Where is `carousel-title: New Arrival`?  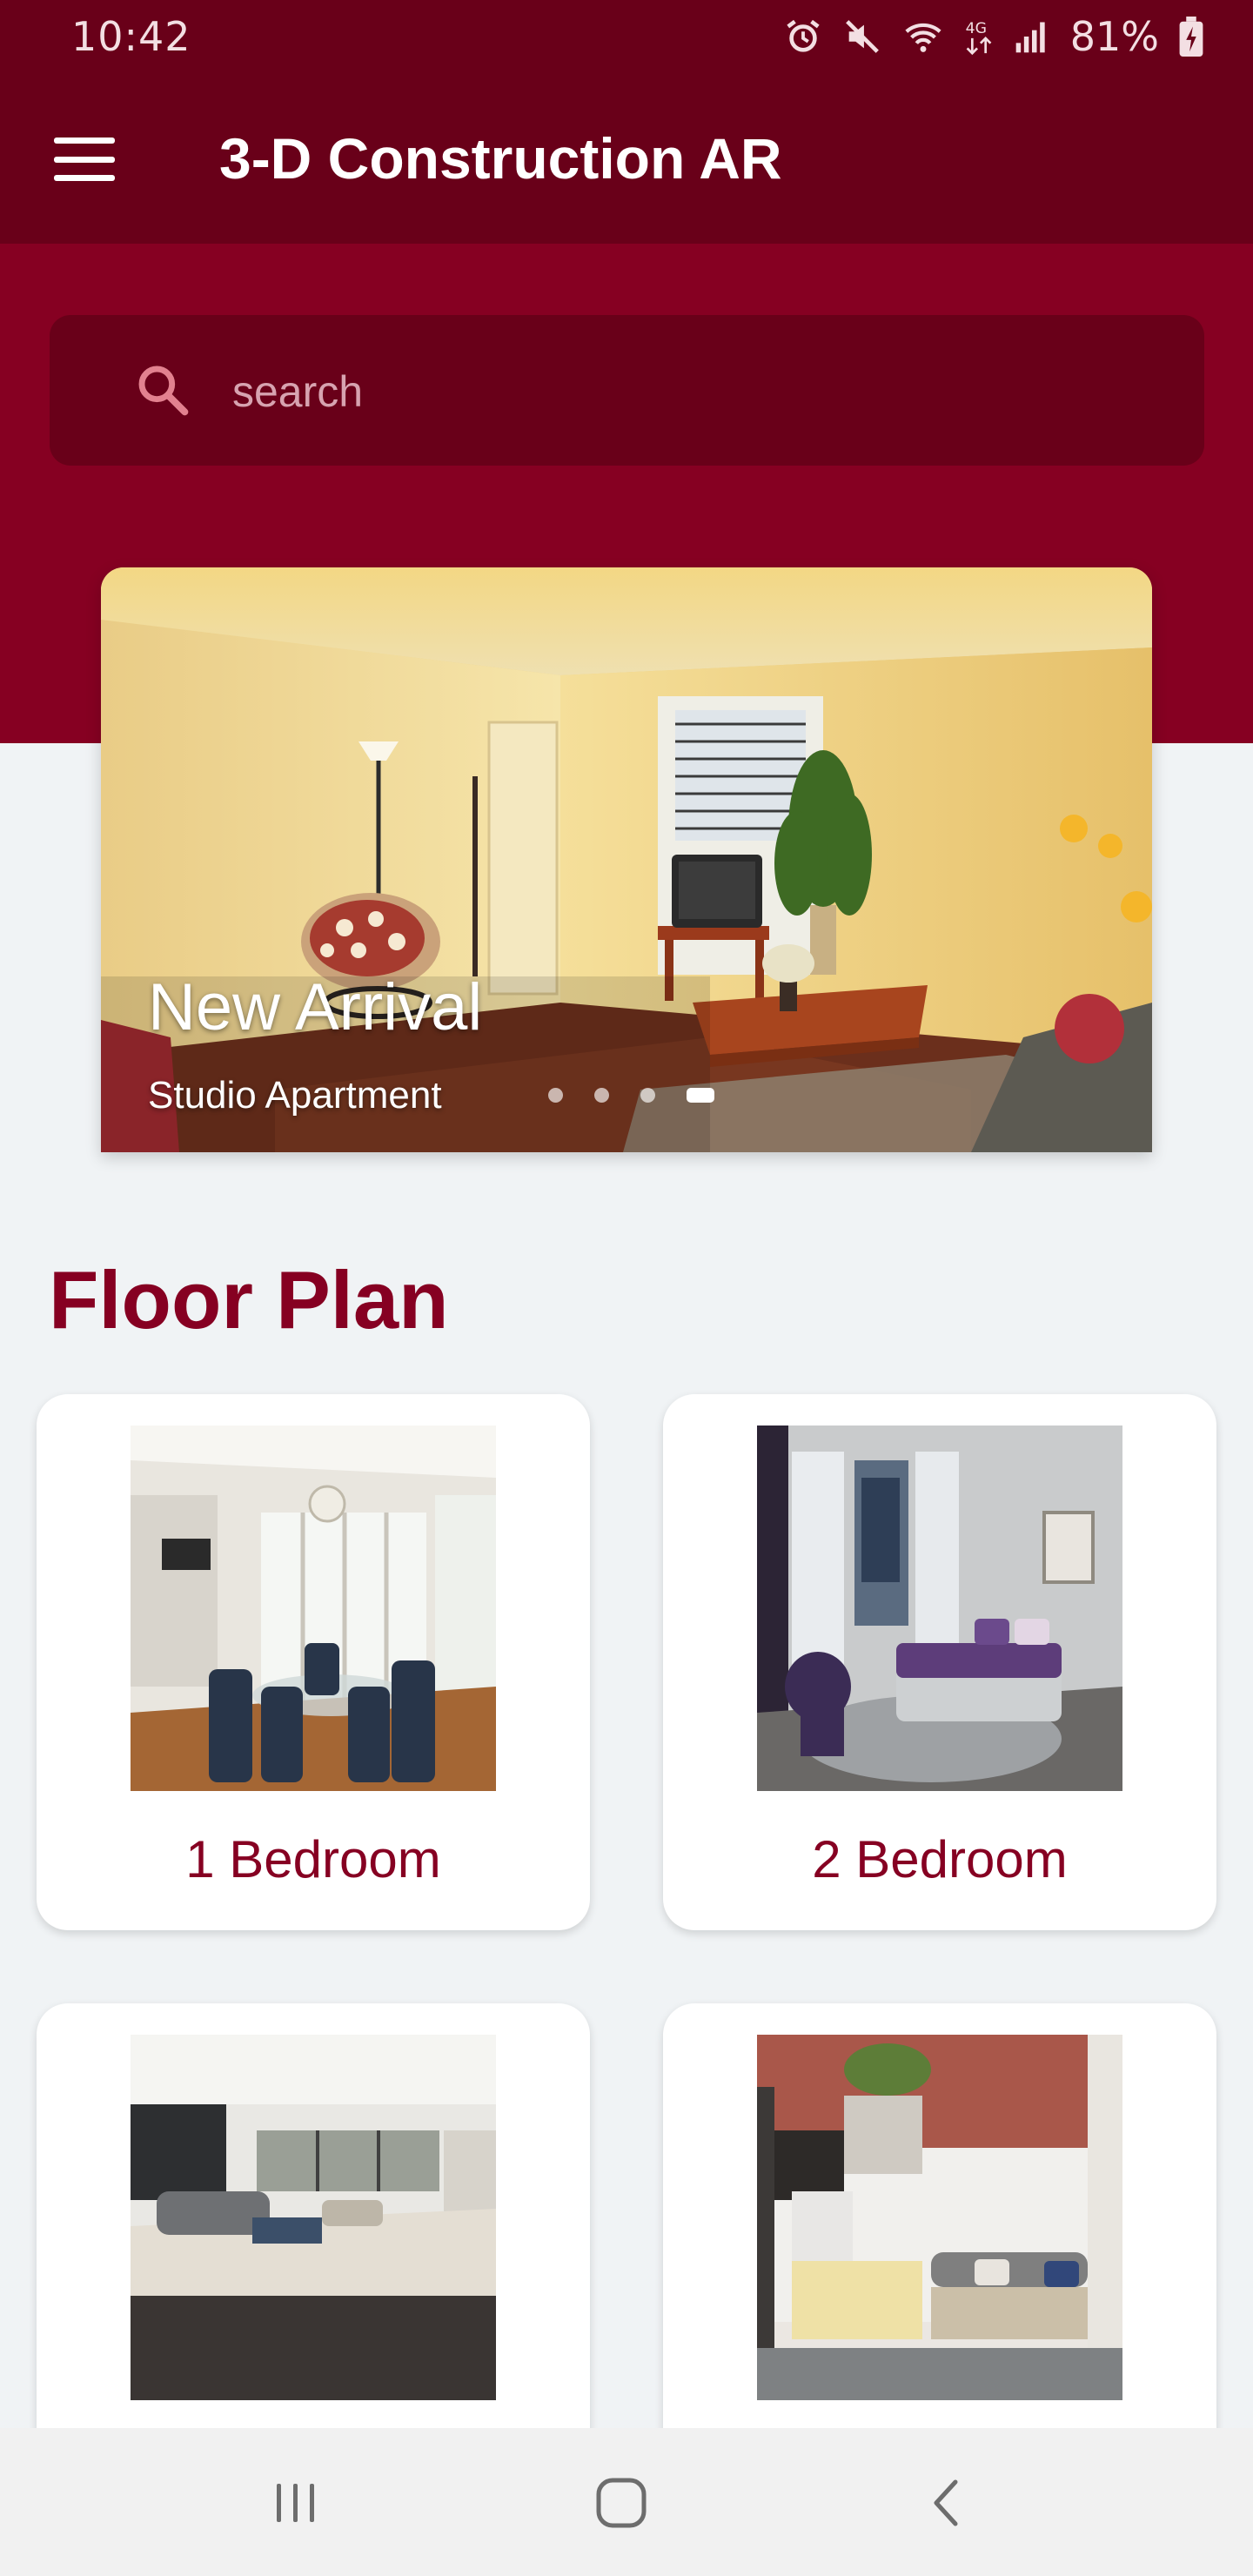
carousel-title: New Arrival is located at coordinates (315, 1007).